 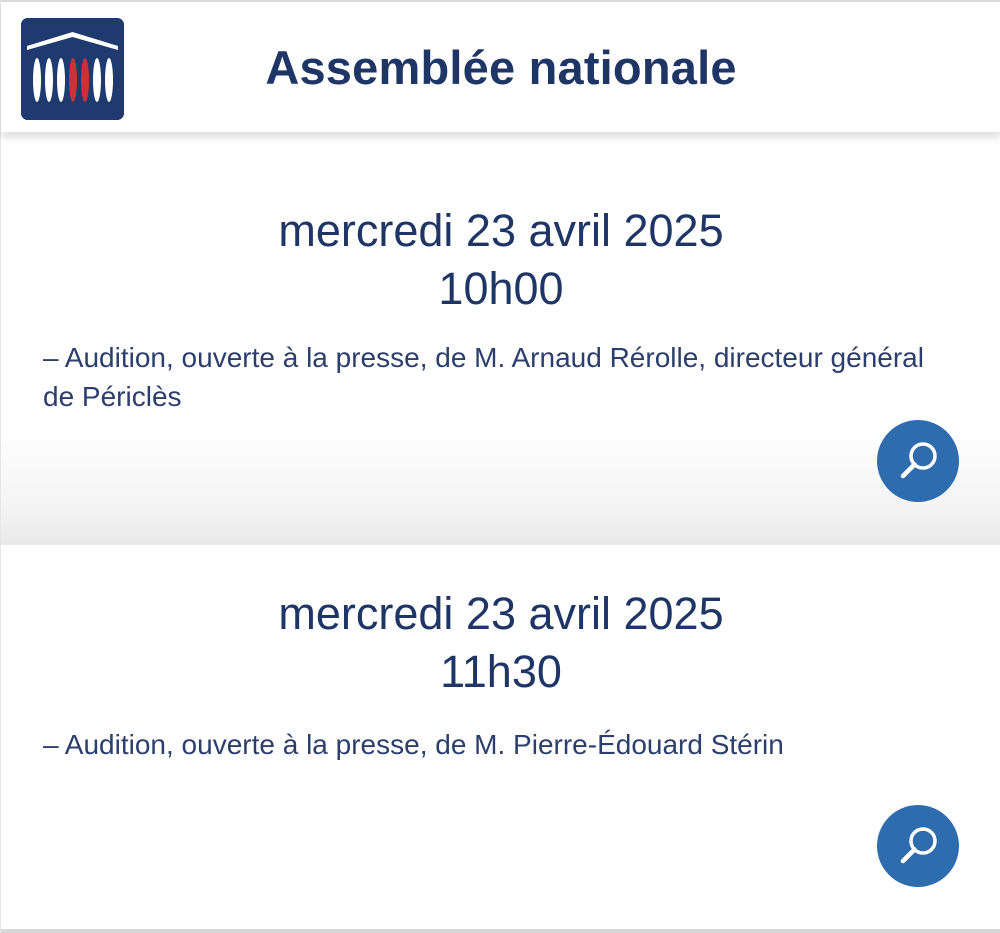 I want to click on bottom-divider, so click(x=500, y=931).